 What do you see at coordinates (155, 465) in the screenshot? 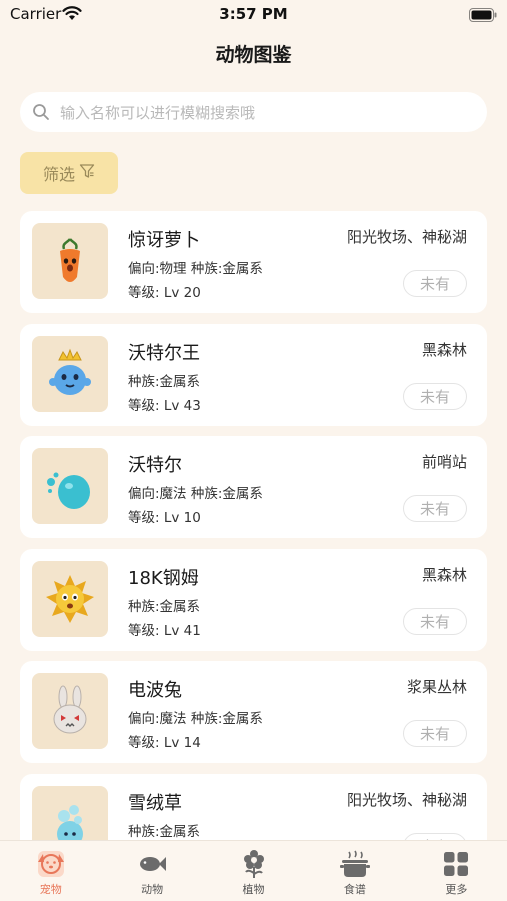
I see `animal-name: 沃特尔` at bounding box center [155, 465].